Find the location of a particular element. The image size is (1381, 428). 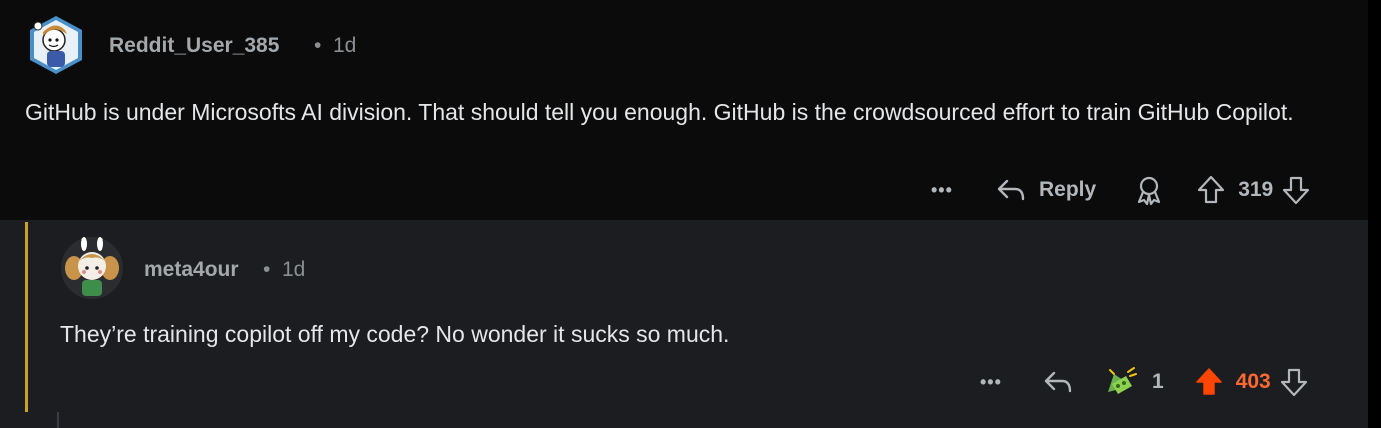

scroll-gutter is located at coordinates (1374, 214).